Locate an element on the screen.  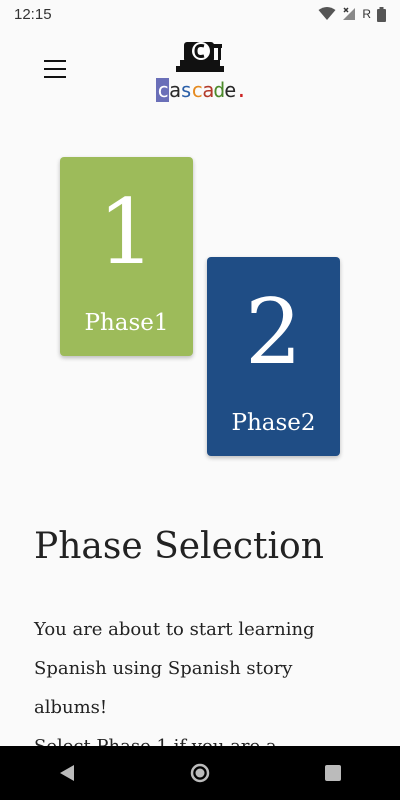
hamburger-menu-icon is located at coordinates (55, 69).